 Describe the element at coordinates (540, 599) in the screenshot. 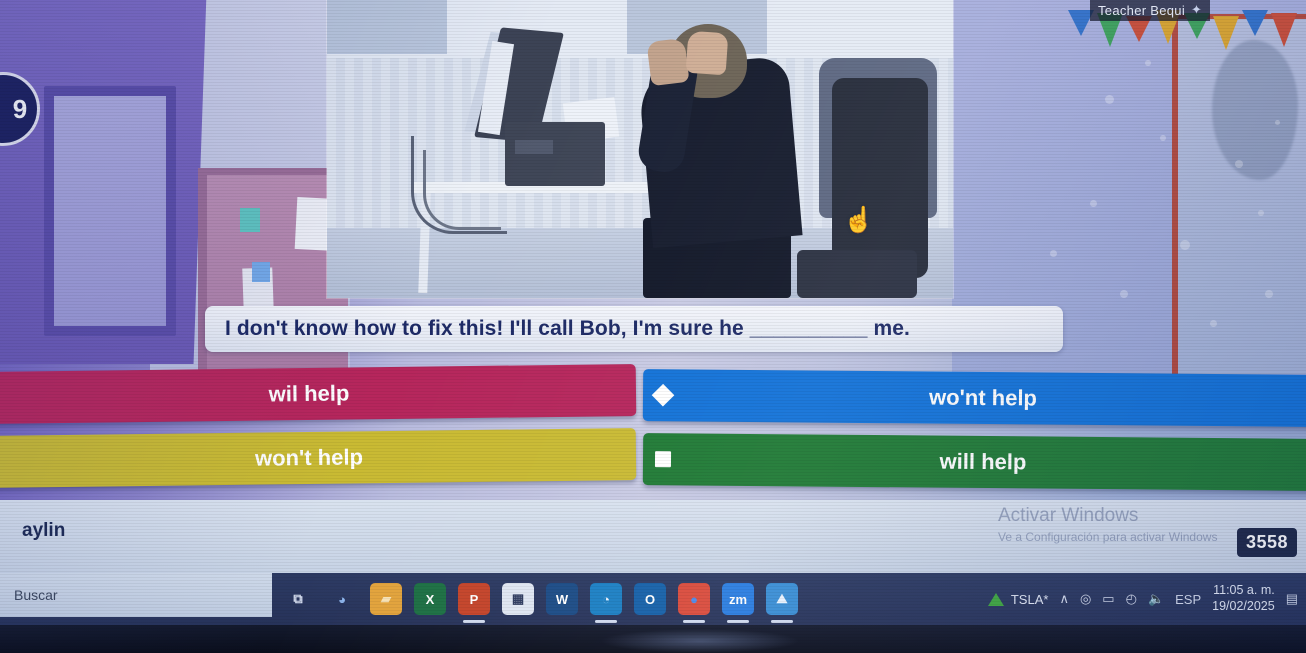

I see `taskbar-app-icons: ⧉ ◕ ▰ X P ▦ W ◔ O ● zm ⛰` at that location.